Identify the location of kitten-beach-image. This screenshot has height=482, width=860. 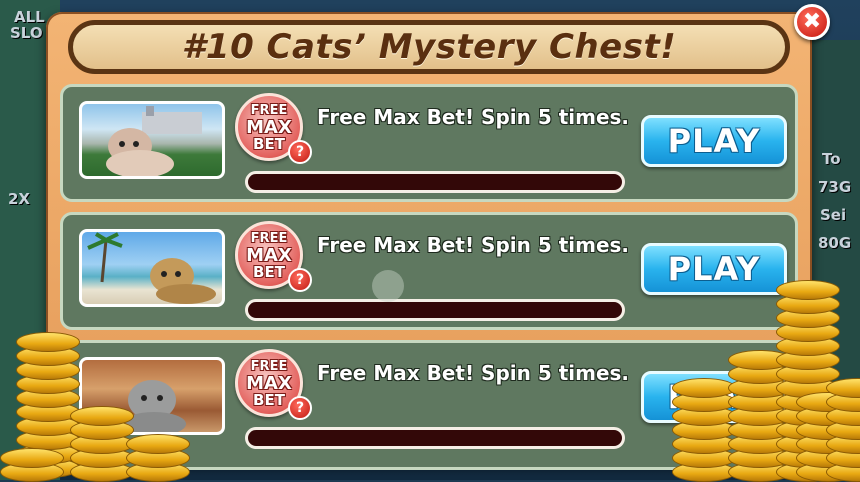
(152, 268).